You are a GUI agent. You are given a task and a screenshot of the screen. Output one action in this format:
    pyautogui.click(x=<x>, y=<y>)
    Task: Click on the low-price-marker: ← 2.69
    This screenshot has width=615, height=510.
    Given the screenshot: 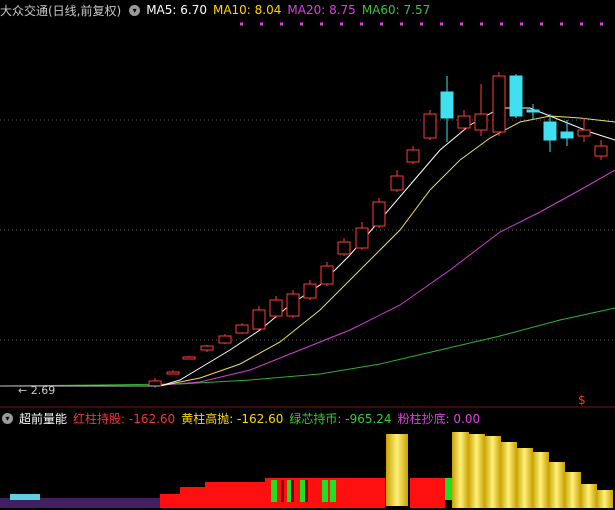 What is the action you would take?
    pyautogui.click(x=36, y=390)
    